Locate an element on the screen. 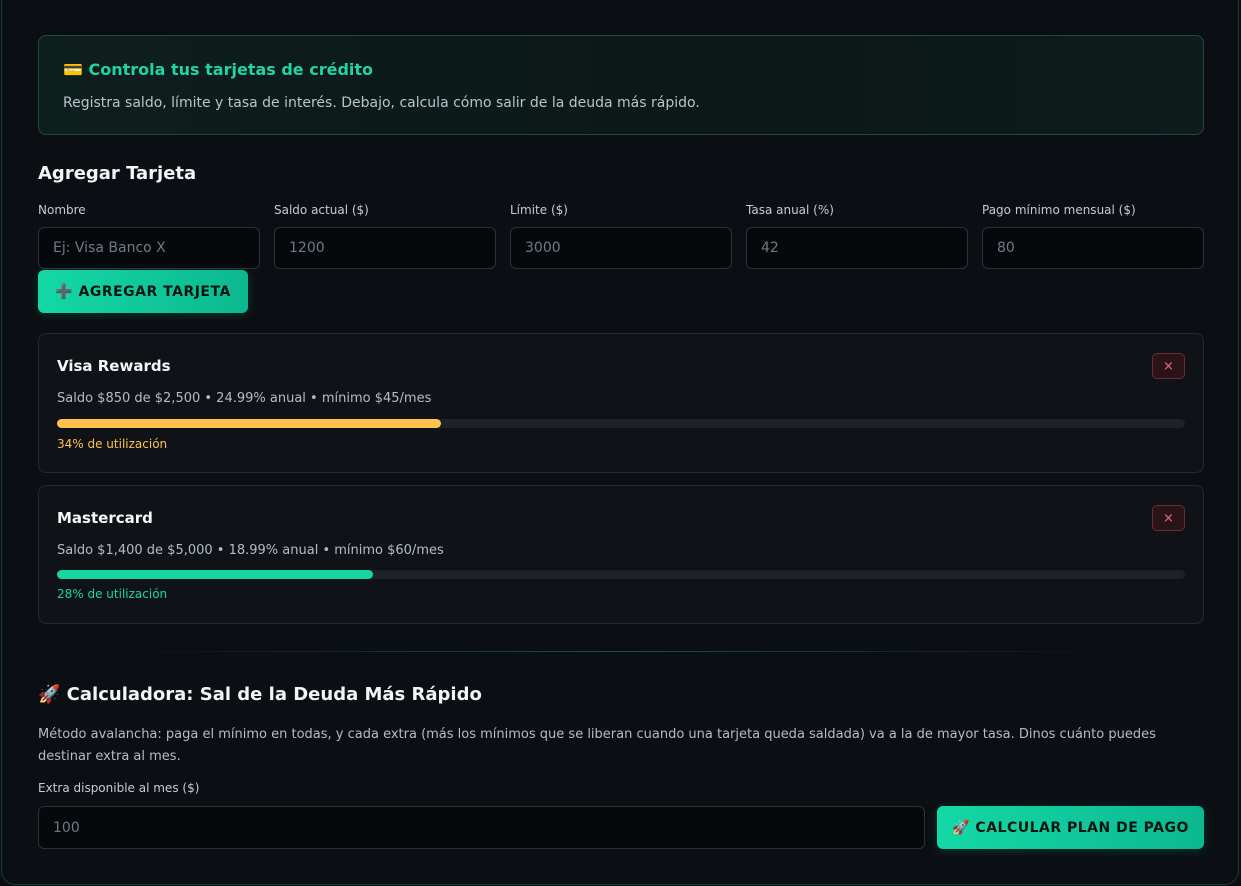 The height and width of the screenshot is (886, 1241). balance-input: 1200 is located at coordinates (385, 248).